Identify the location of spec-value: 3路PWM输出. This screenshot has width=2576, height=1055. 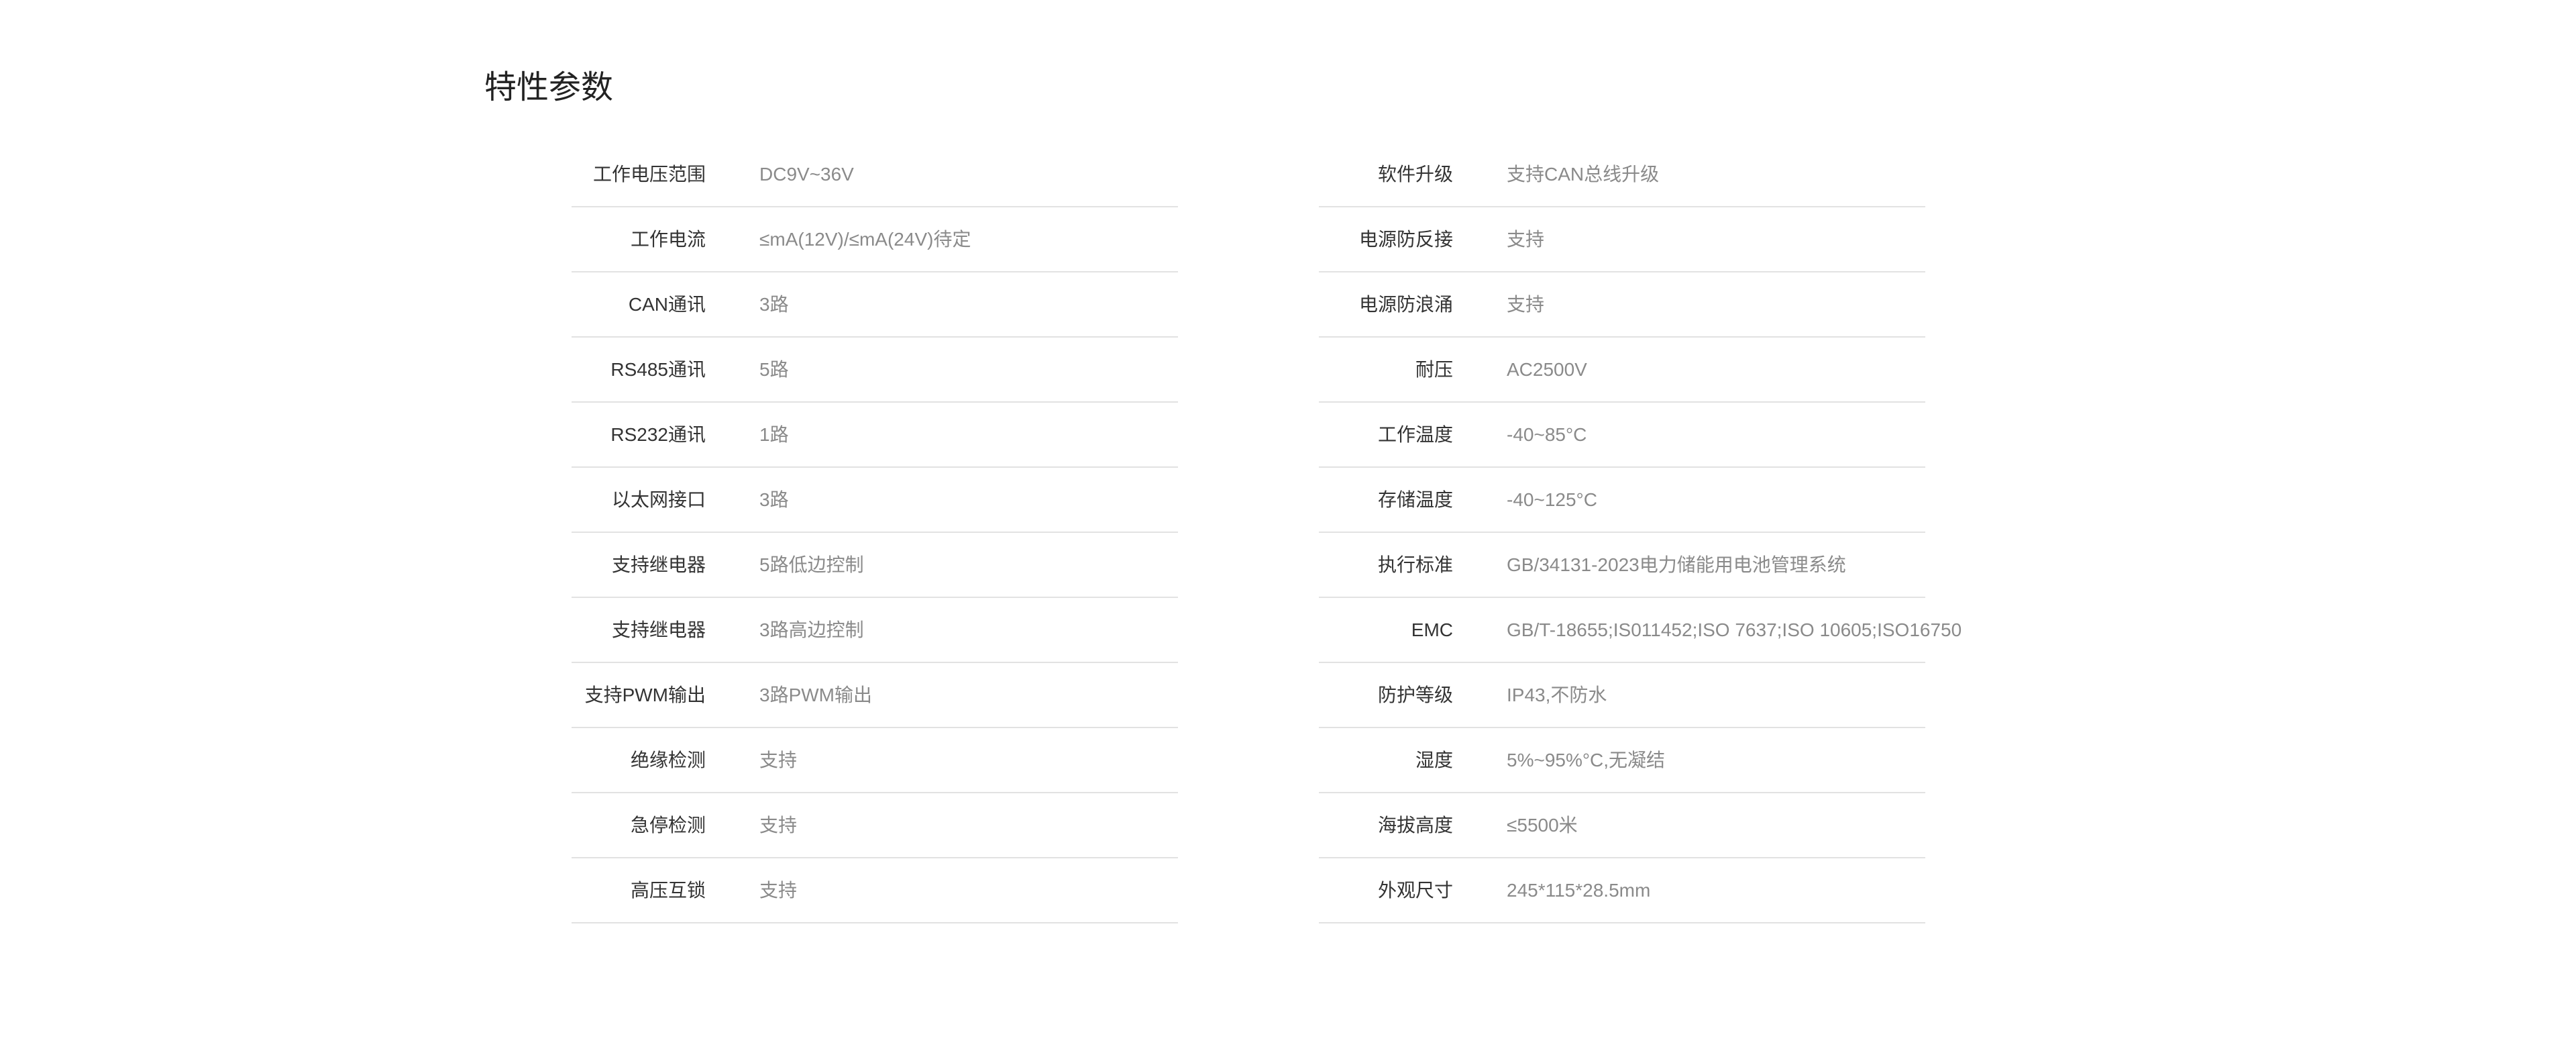
(816, 694).